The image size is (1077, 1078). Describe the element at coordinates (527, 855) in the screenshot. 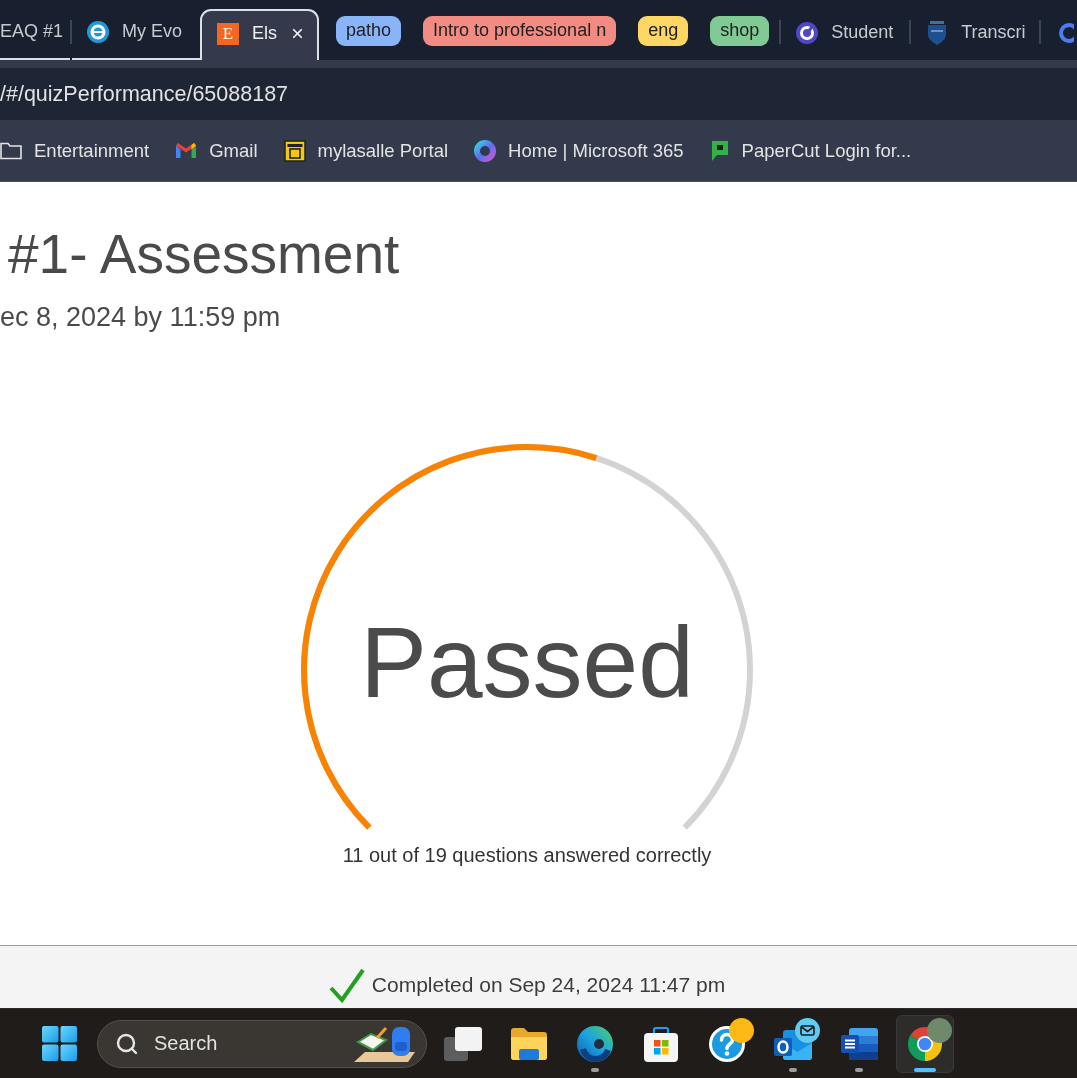

I see `score-summary: 11 out of 19 questions answered correctly` at that location.